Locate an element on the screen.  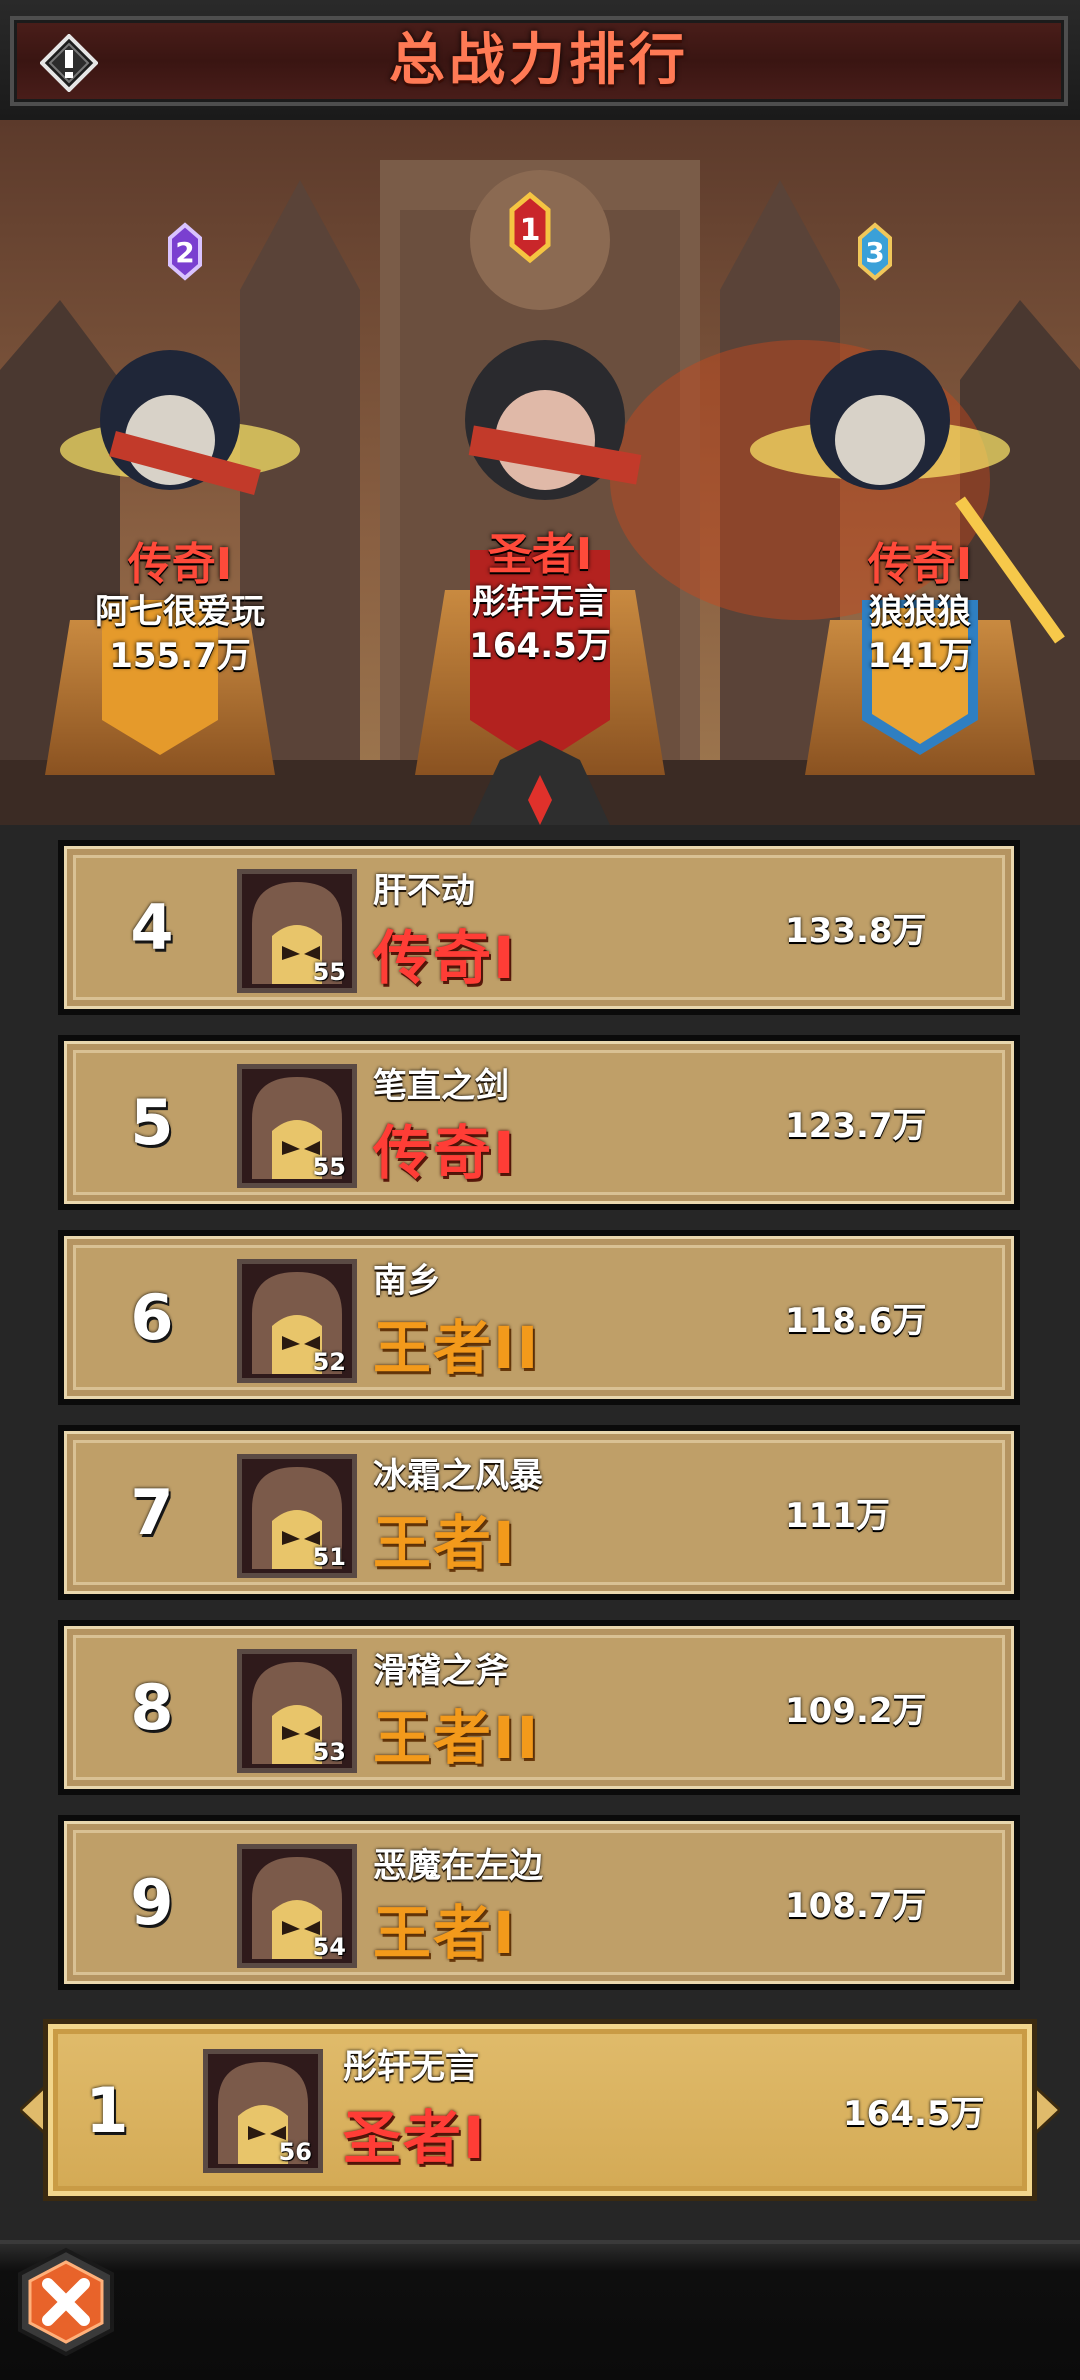
avatar: 52 is located at coordinates (297, 1321).